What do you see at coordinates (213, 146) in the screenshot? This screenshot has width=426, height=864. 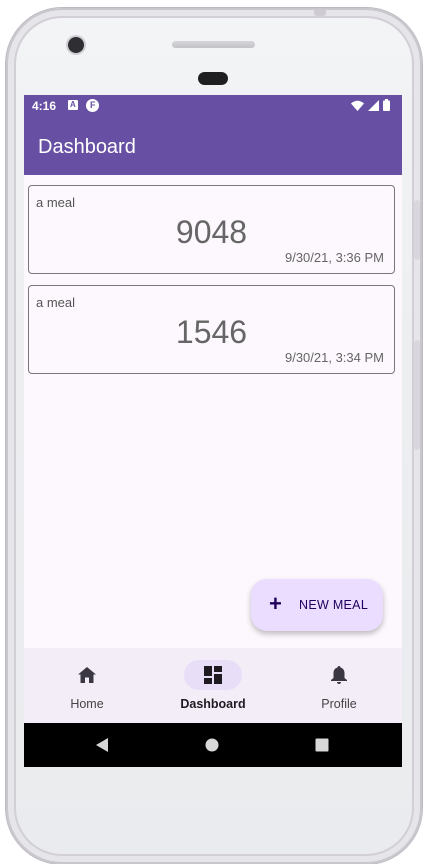 I see `top-app-bar: Dashboard` at bounding box center [213, 146].